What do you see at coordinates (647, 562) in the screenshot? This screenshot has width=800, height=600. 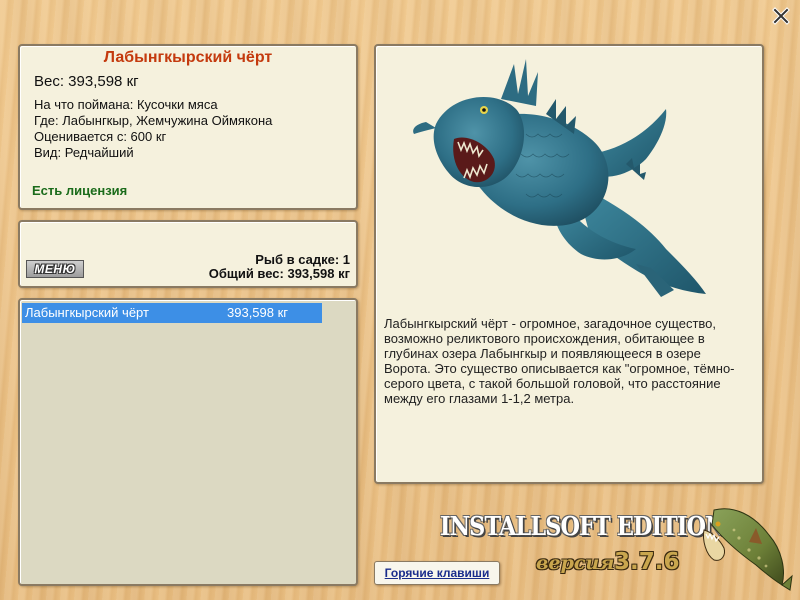 I see `version-number: 3.7.6` at bounding box center [647, 562].